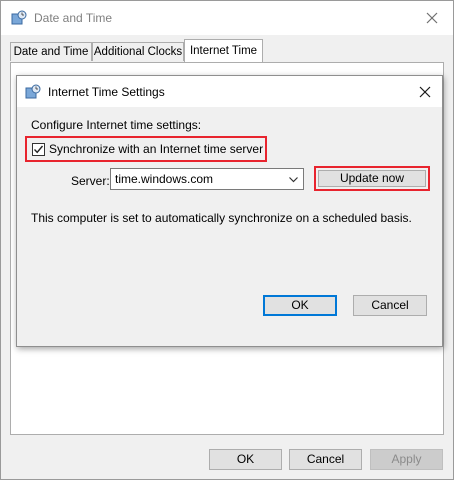 This screenshot has width=454, height=480. Describe the element at coordinates (73, 18) in the screenshot. I see `window-title: Date and Time` at that location.